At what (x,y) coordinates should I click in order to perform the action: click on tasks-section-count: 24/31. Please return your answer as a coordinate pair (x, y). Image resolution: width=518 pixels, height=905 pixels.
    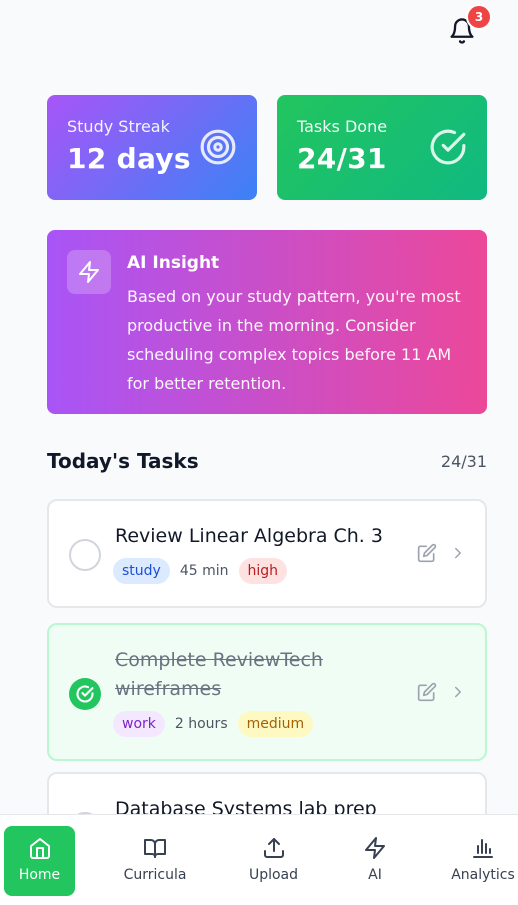
    Looking at the image, I should click on (463, 461).